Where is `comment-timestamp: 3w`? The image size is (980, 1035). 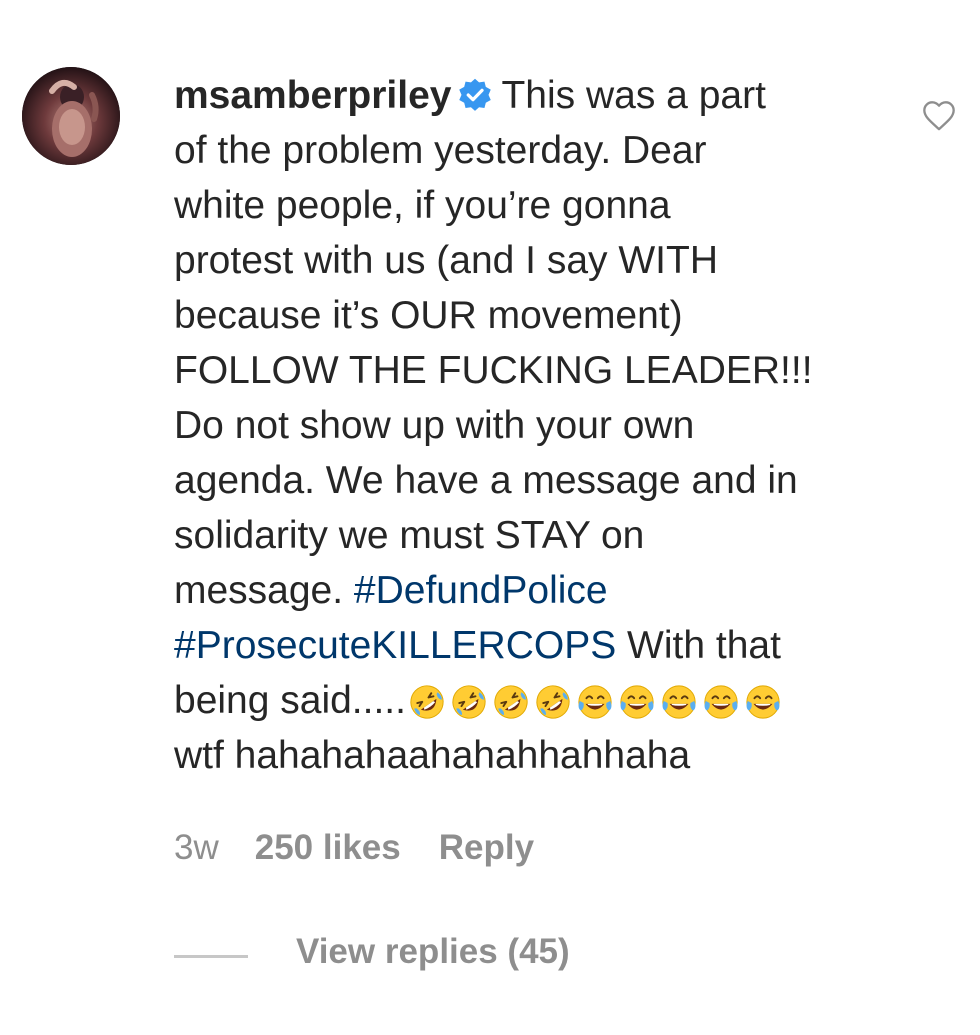 comment-timestamp: 3w is located at coordinates (196, 848).